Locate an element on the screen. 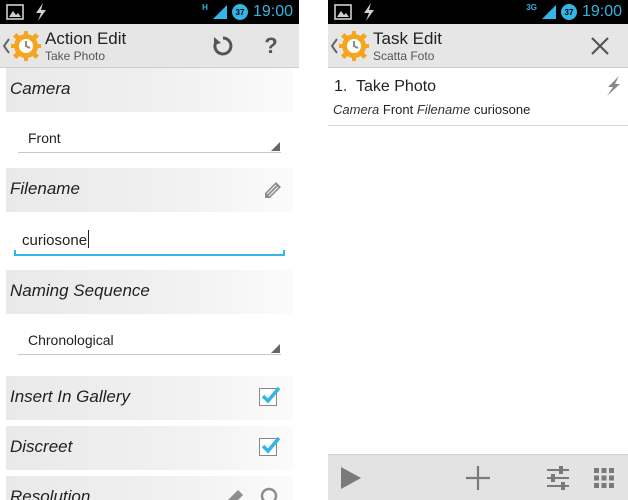 The width and height of the screenshot is (628, 500). param-filename-value: curiosone is located at coordinates (502, 109).